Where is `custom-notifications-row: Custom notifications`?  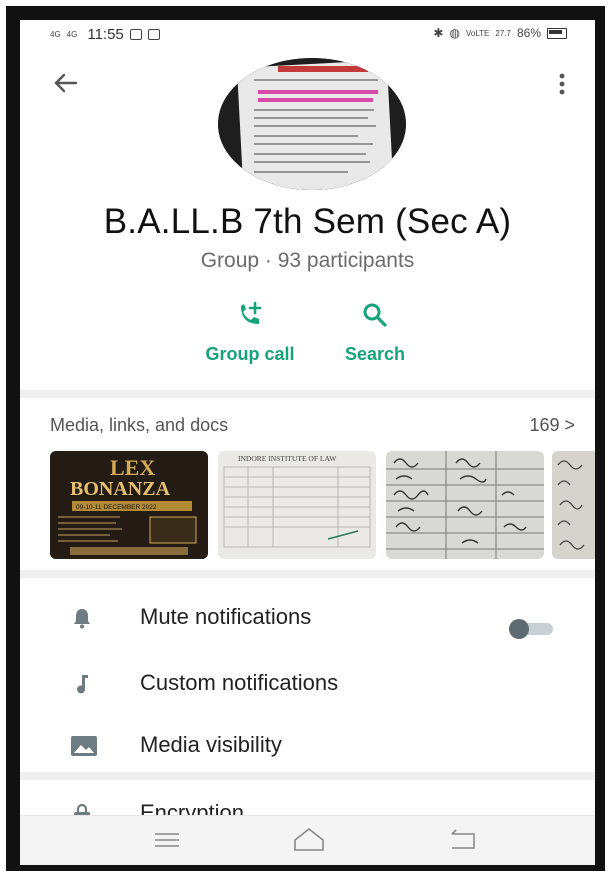 custom-notifications-row: Custom notifications is located at coordinates (307, 682).